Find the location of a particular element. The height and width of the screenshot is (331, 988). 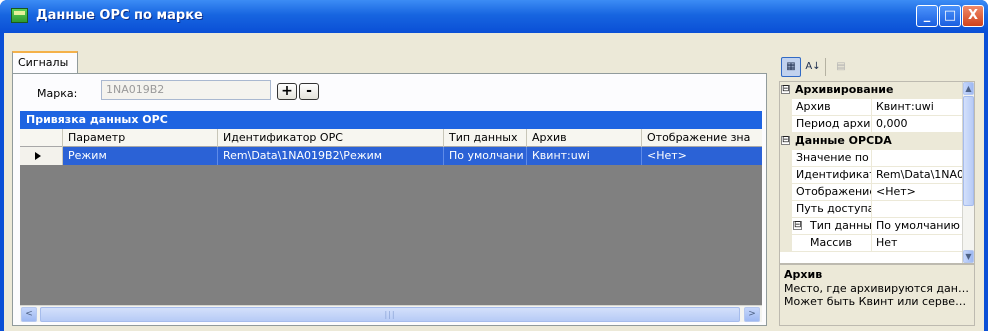

property-value: Rem\Data\1NA01 is located at coordinates (918, 175).